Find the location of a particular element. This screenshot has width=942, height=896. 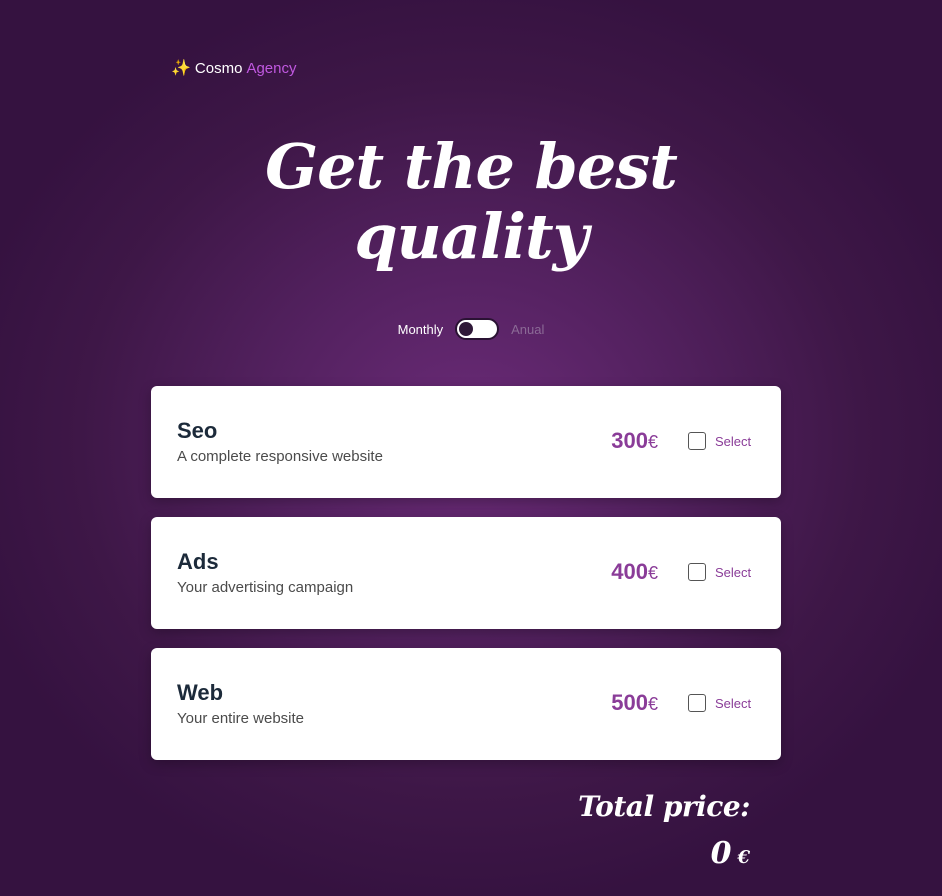

plan-name: Ads is located at coordinates (198, 561).